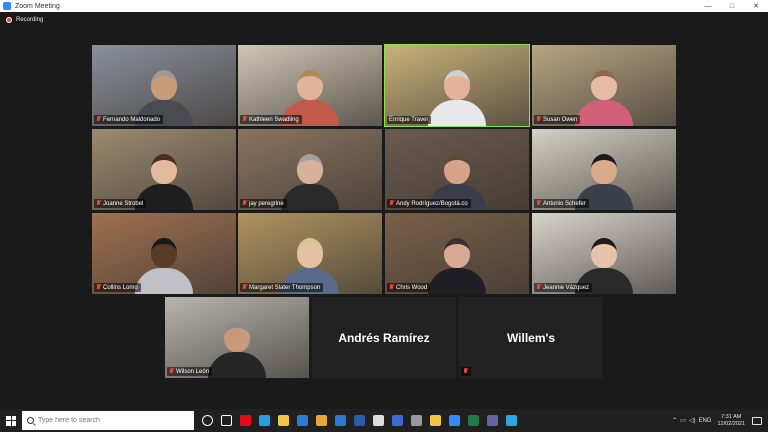 This screenshot has height=432, width=768. I want to click on participant-name: Enrique Traver, so click(409, 120).